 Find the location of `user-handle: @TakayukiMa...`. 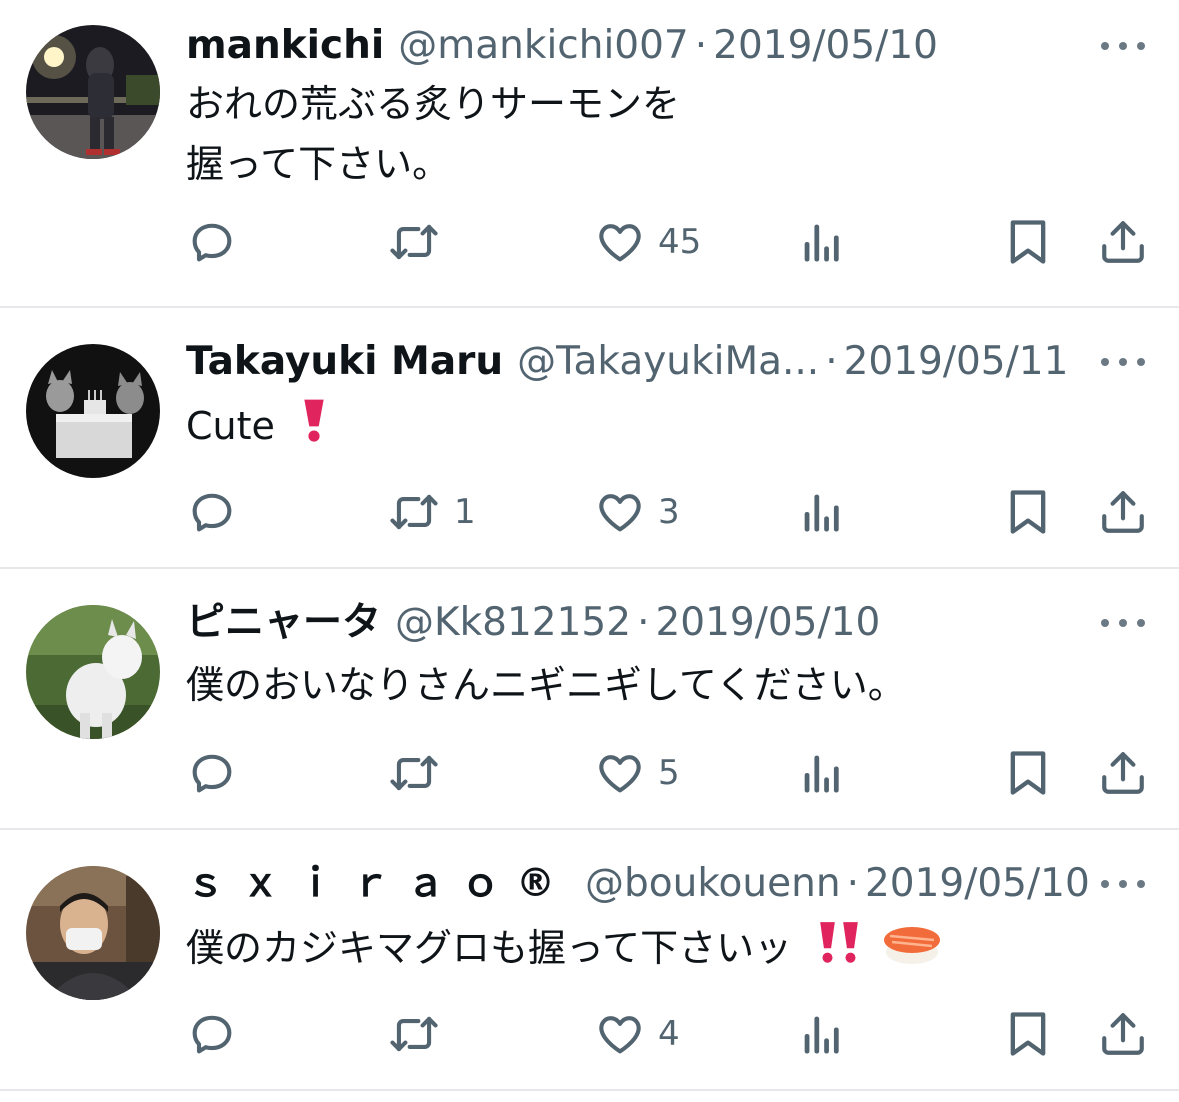

user-handle: @TakayukiMa... is located at coordinates (668, 362).